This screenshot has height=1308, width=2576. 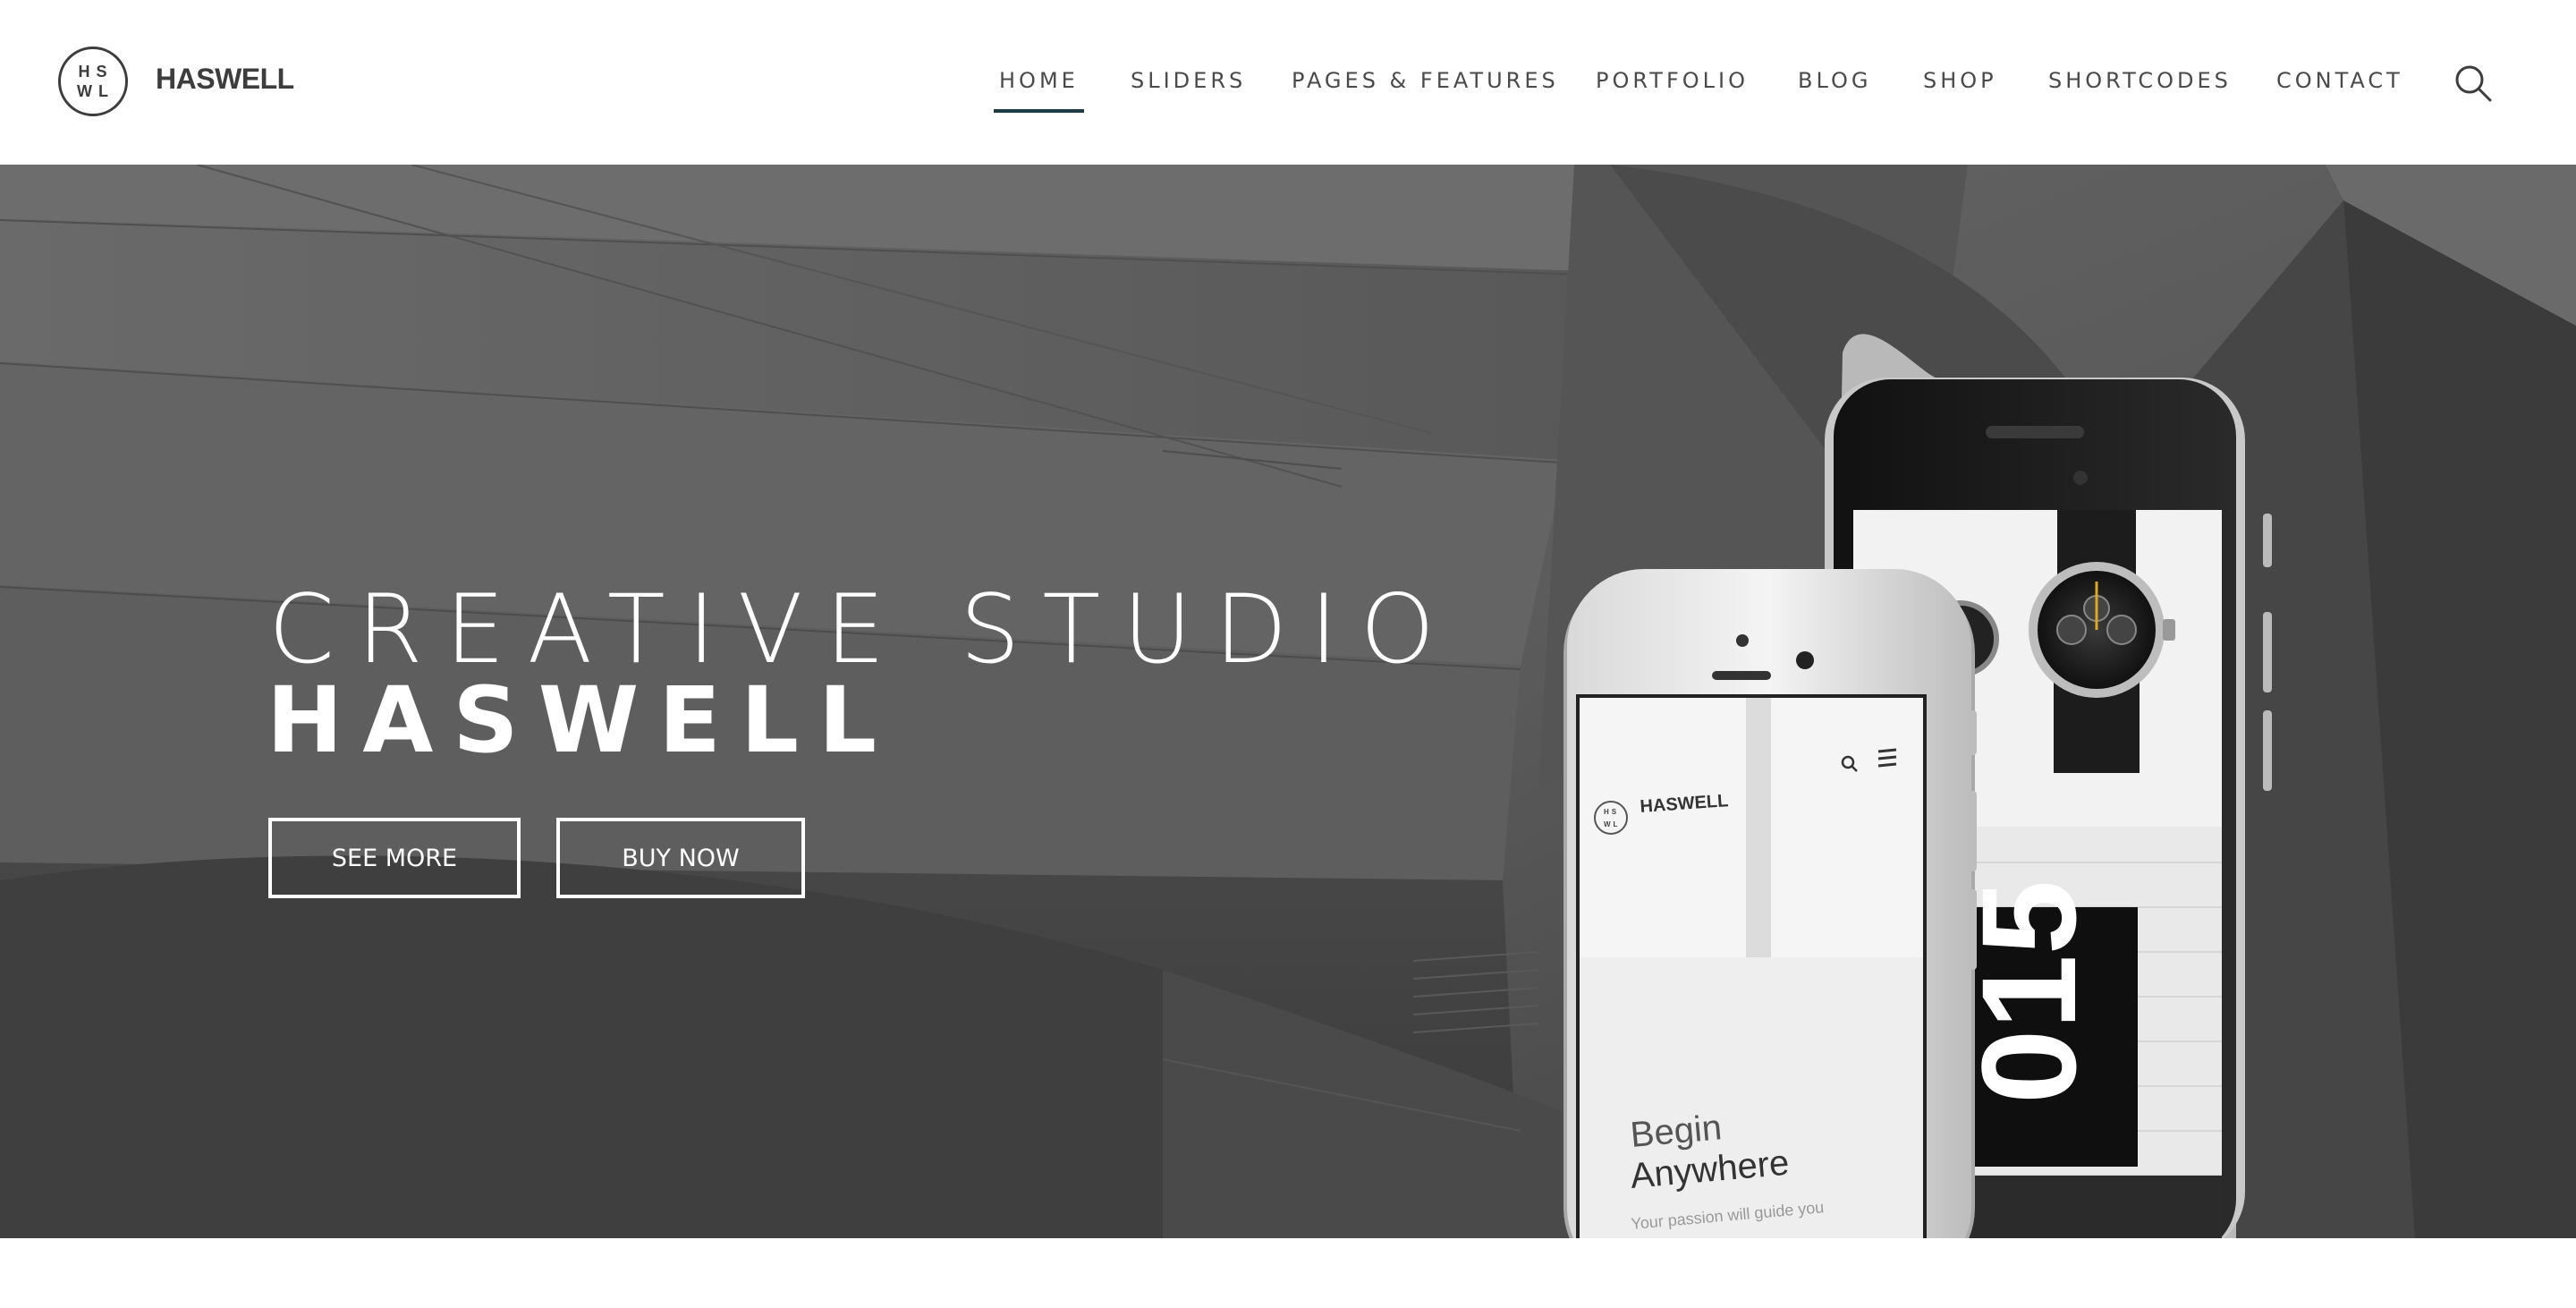 What do you see at coordinates (1188, 80) in the screenshot?
I see `nav-item-sliders: SLIDERS` at bounding box center [1188, 80].